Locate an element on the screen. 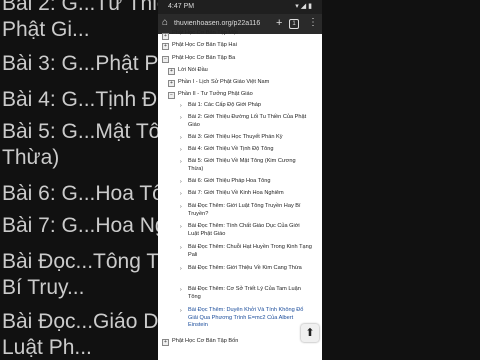  list-item: Bài 1: Các Cấp Độ Giới Pháp is located at coordinates (250, 106).